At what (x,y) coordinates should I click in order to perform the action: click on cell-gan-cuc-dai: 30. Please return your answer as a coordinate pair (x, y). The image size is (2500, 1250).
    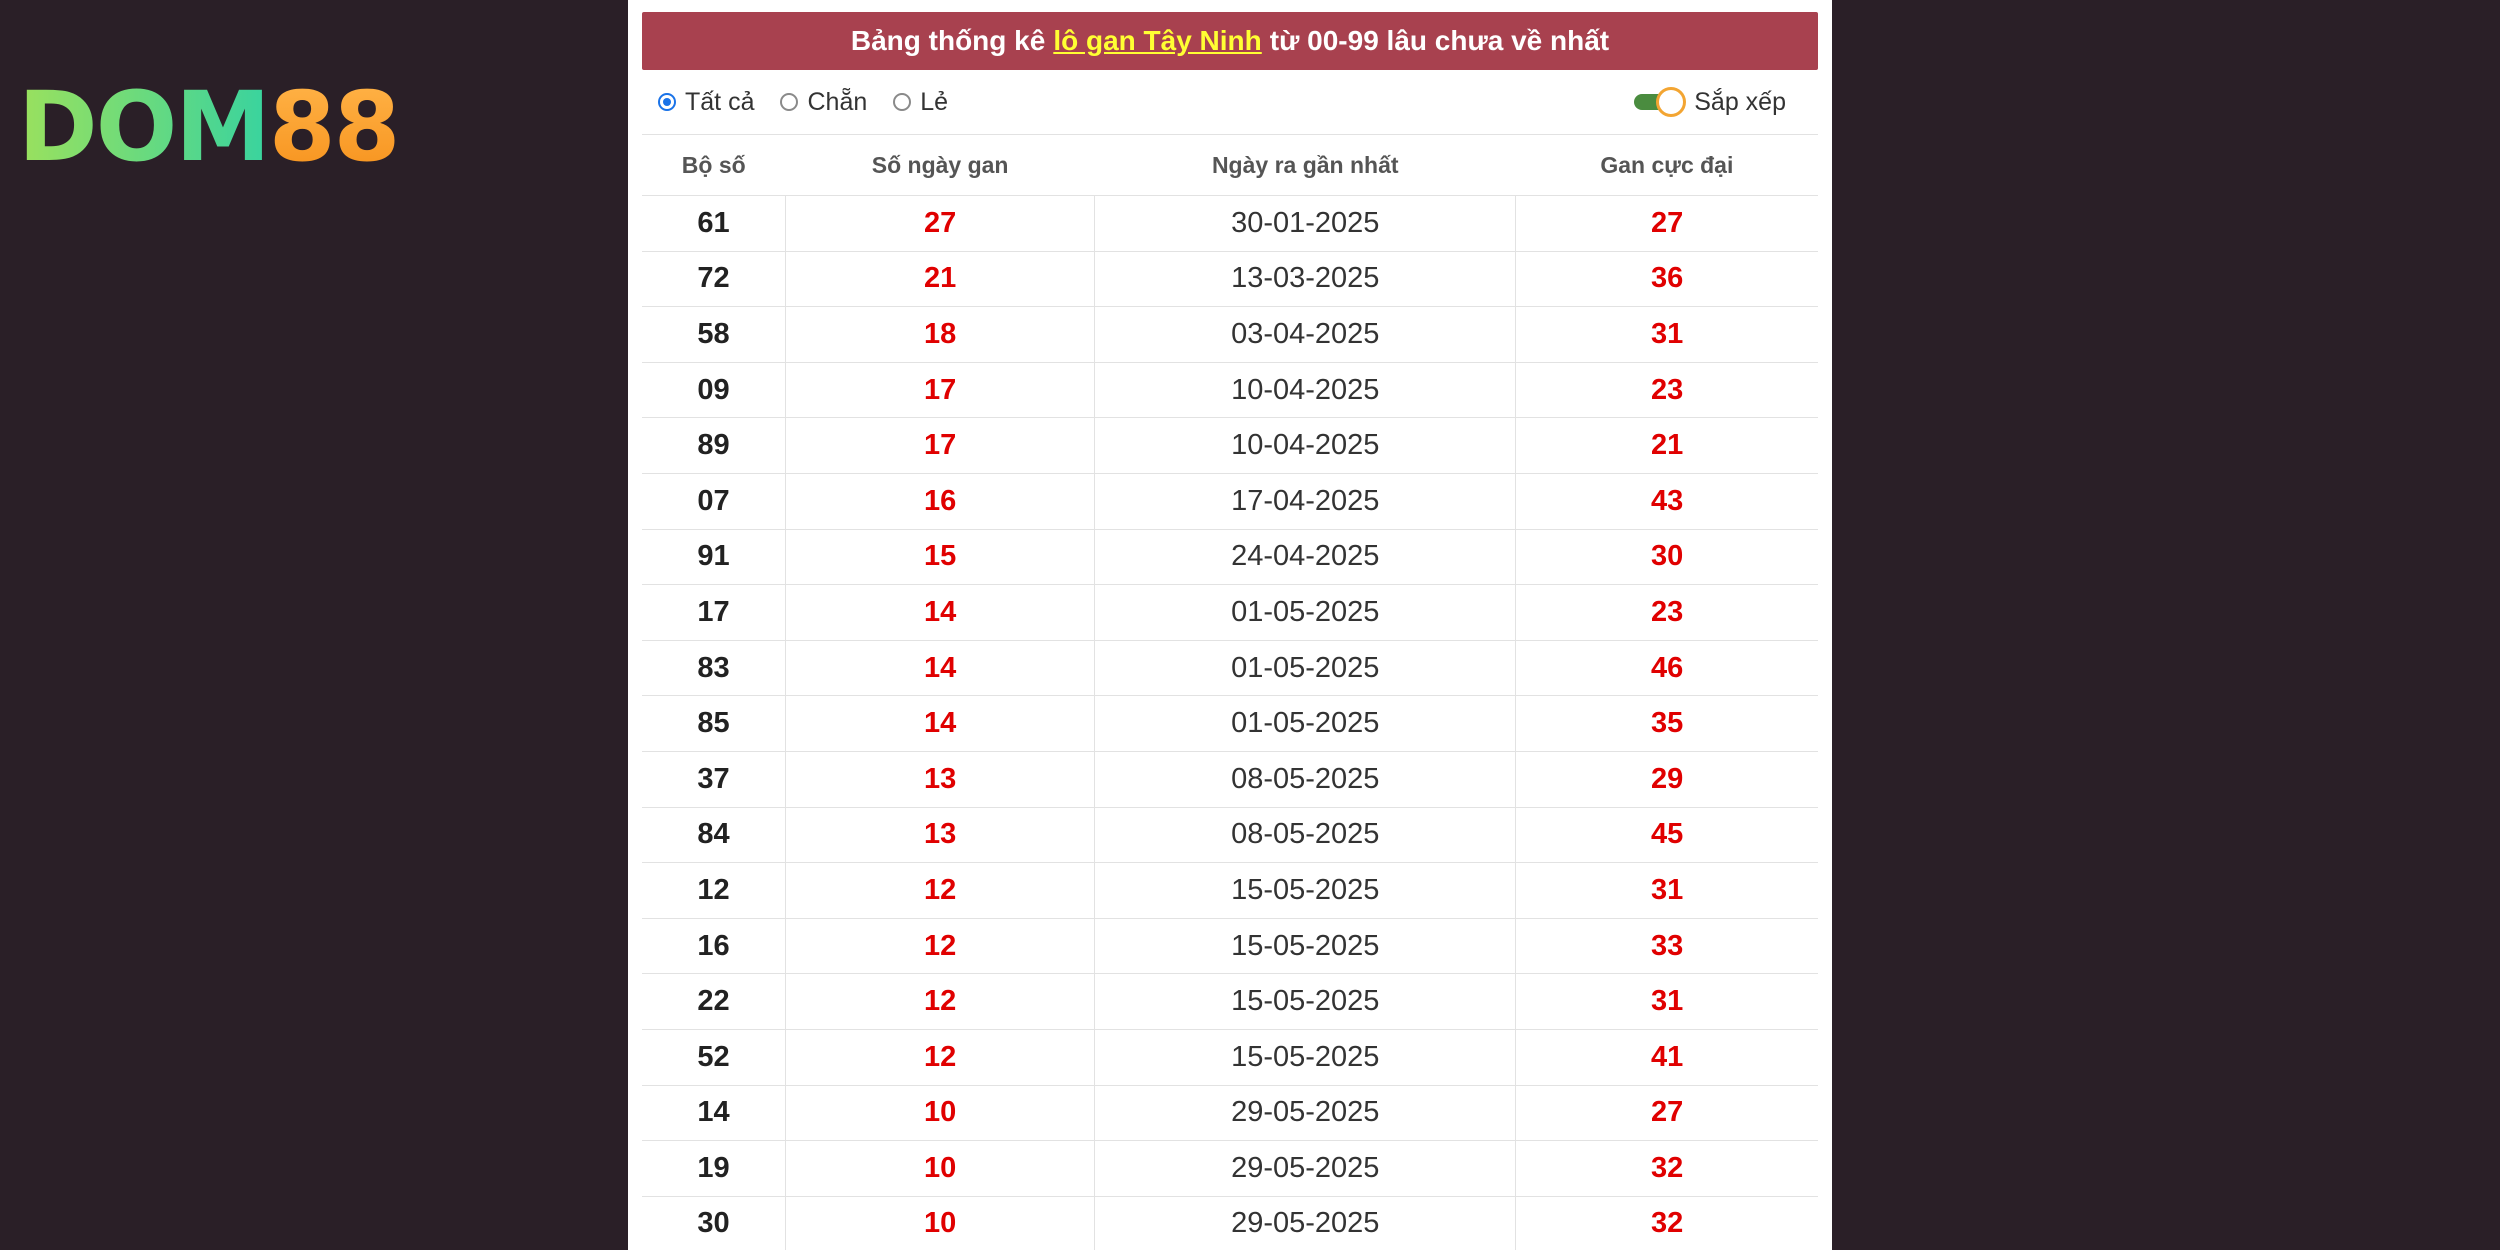
    Looking at the image, I should click on (1666, 557).